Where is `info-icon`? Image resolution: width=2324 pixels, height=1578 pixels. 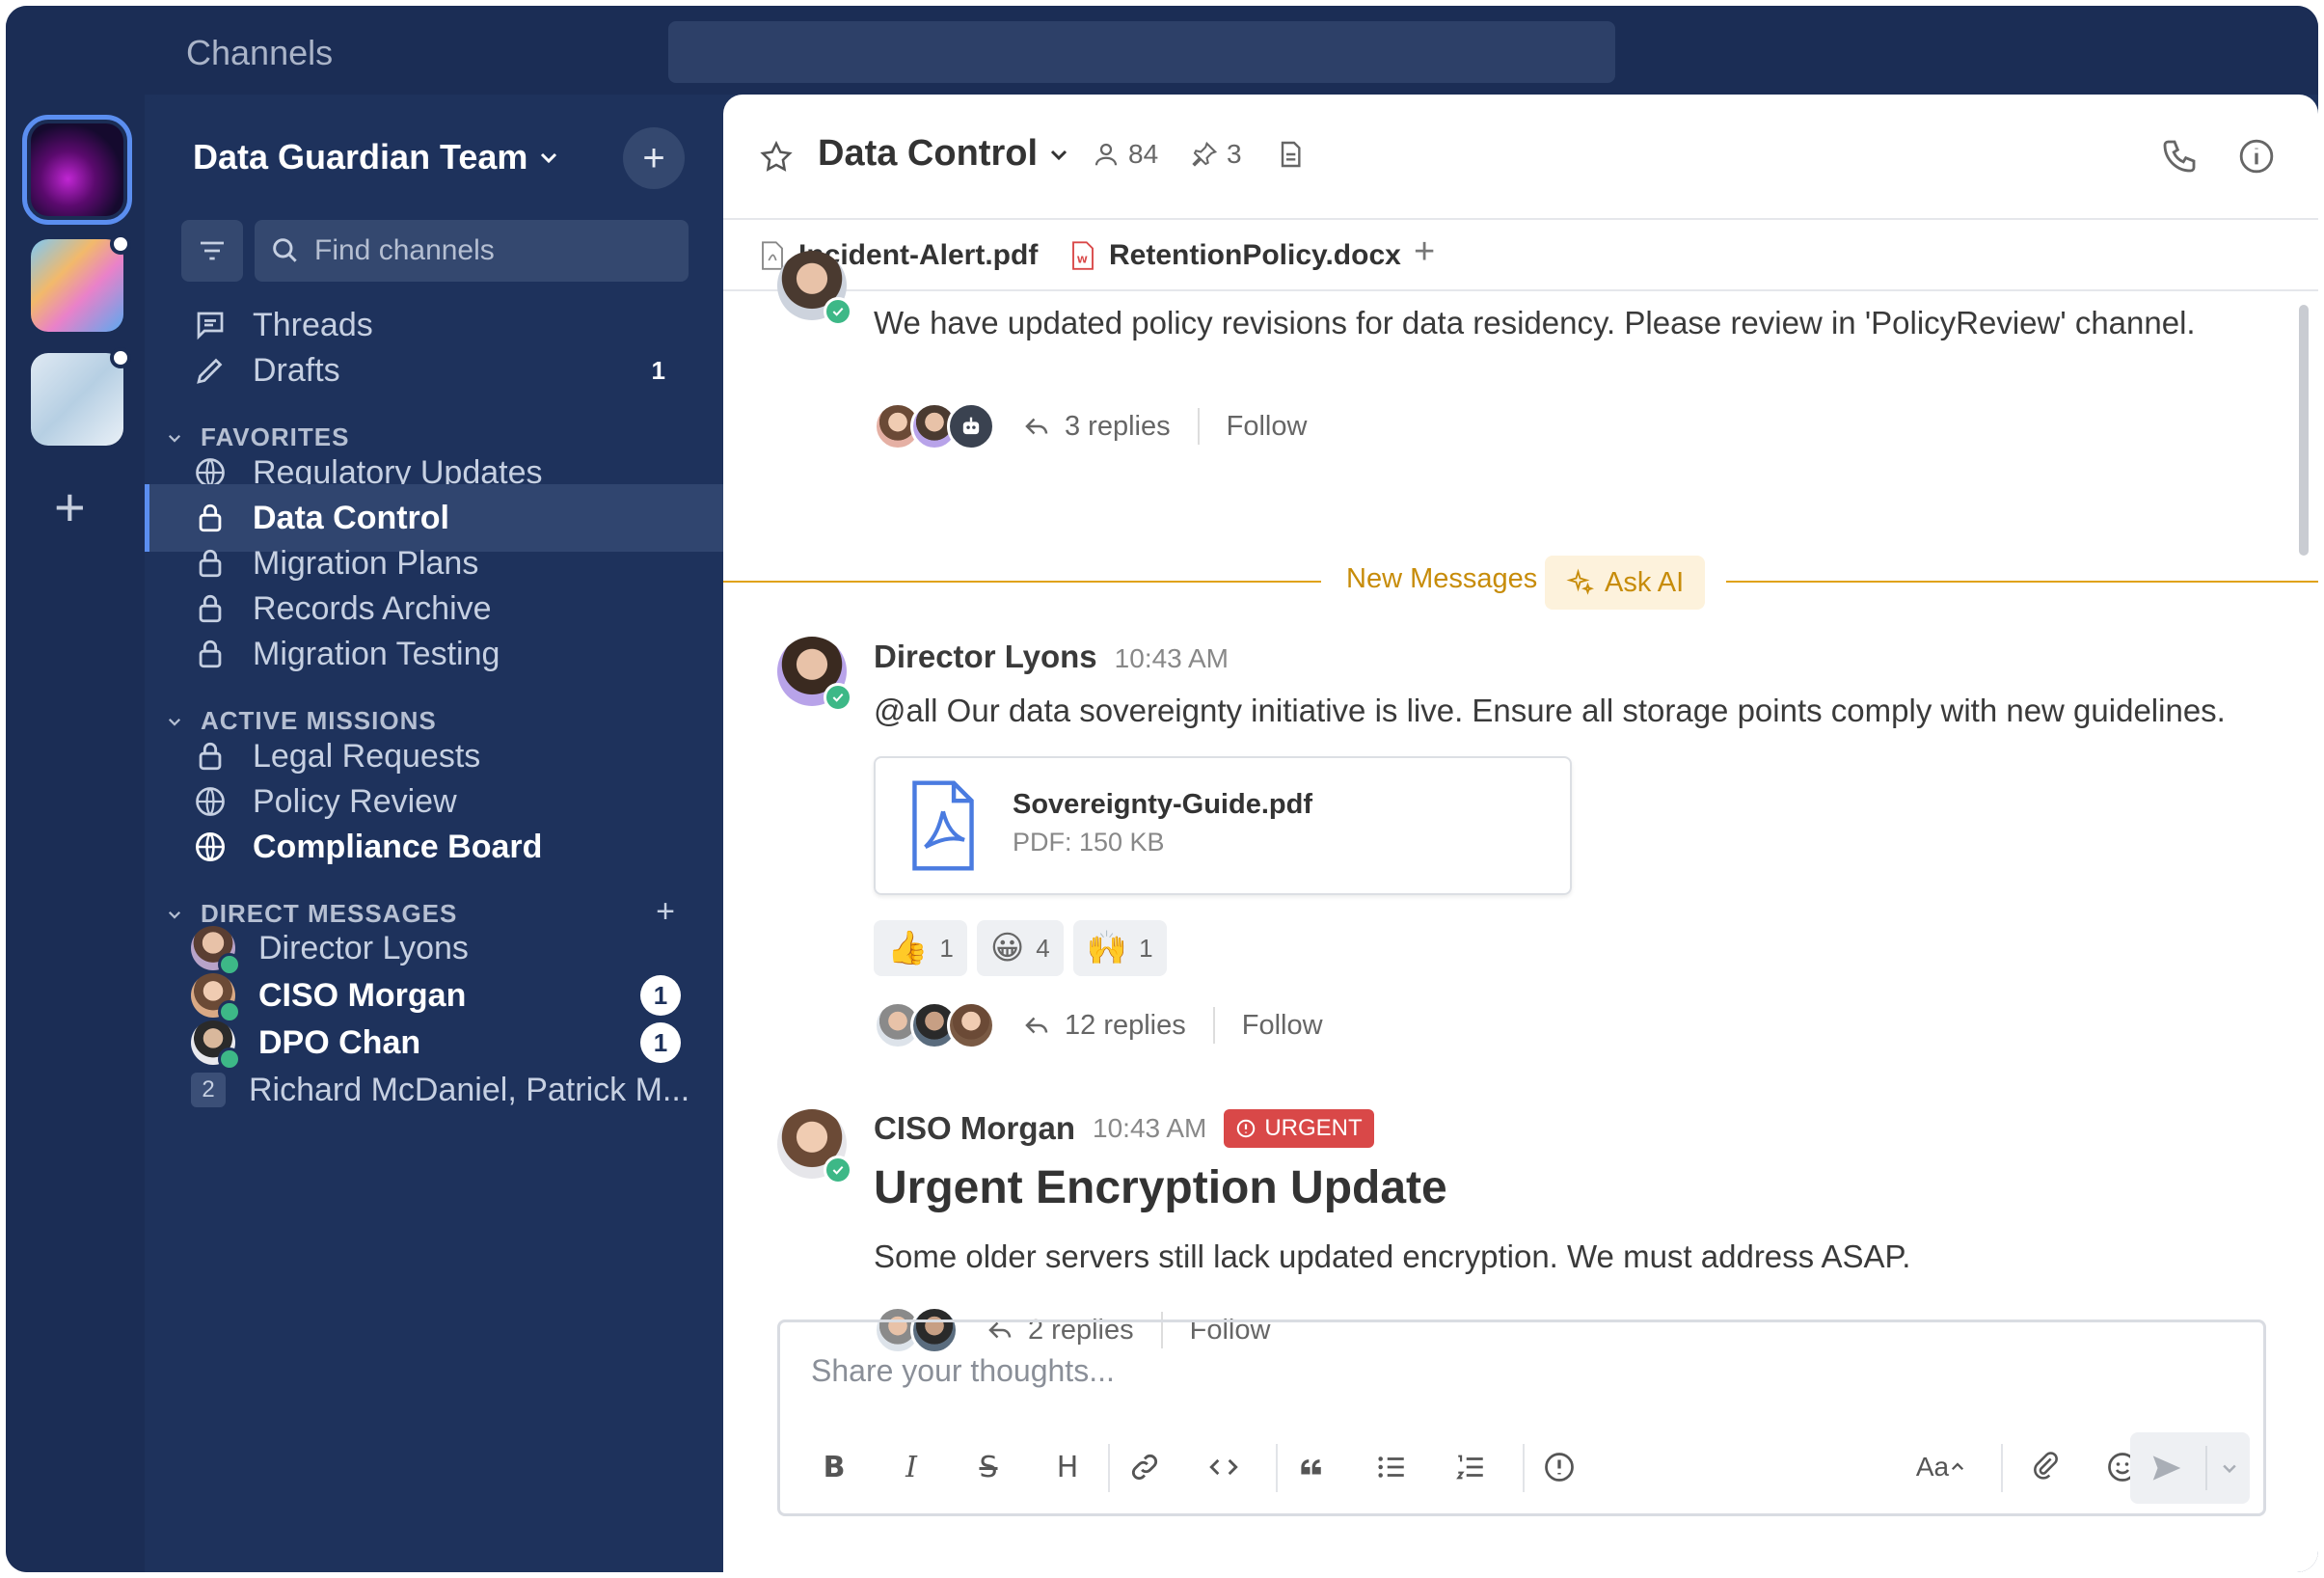 info-icon is located at coordinates (2256, 156).